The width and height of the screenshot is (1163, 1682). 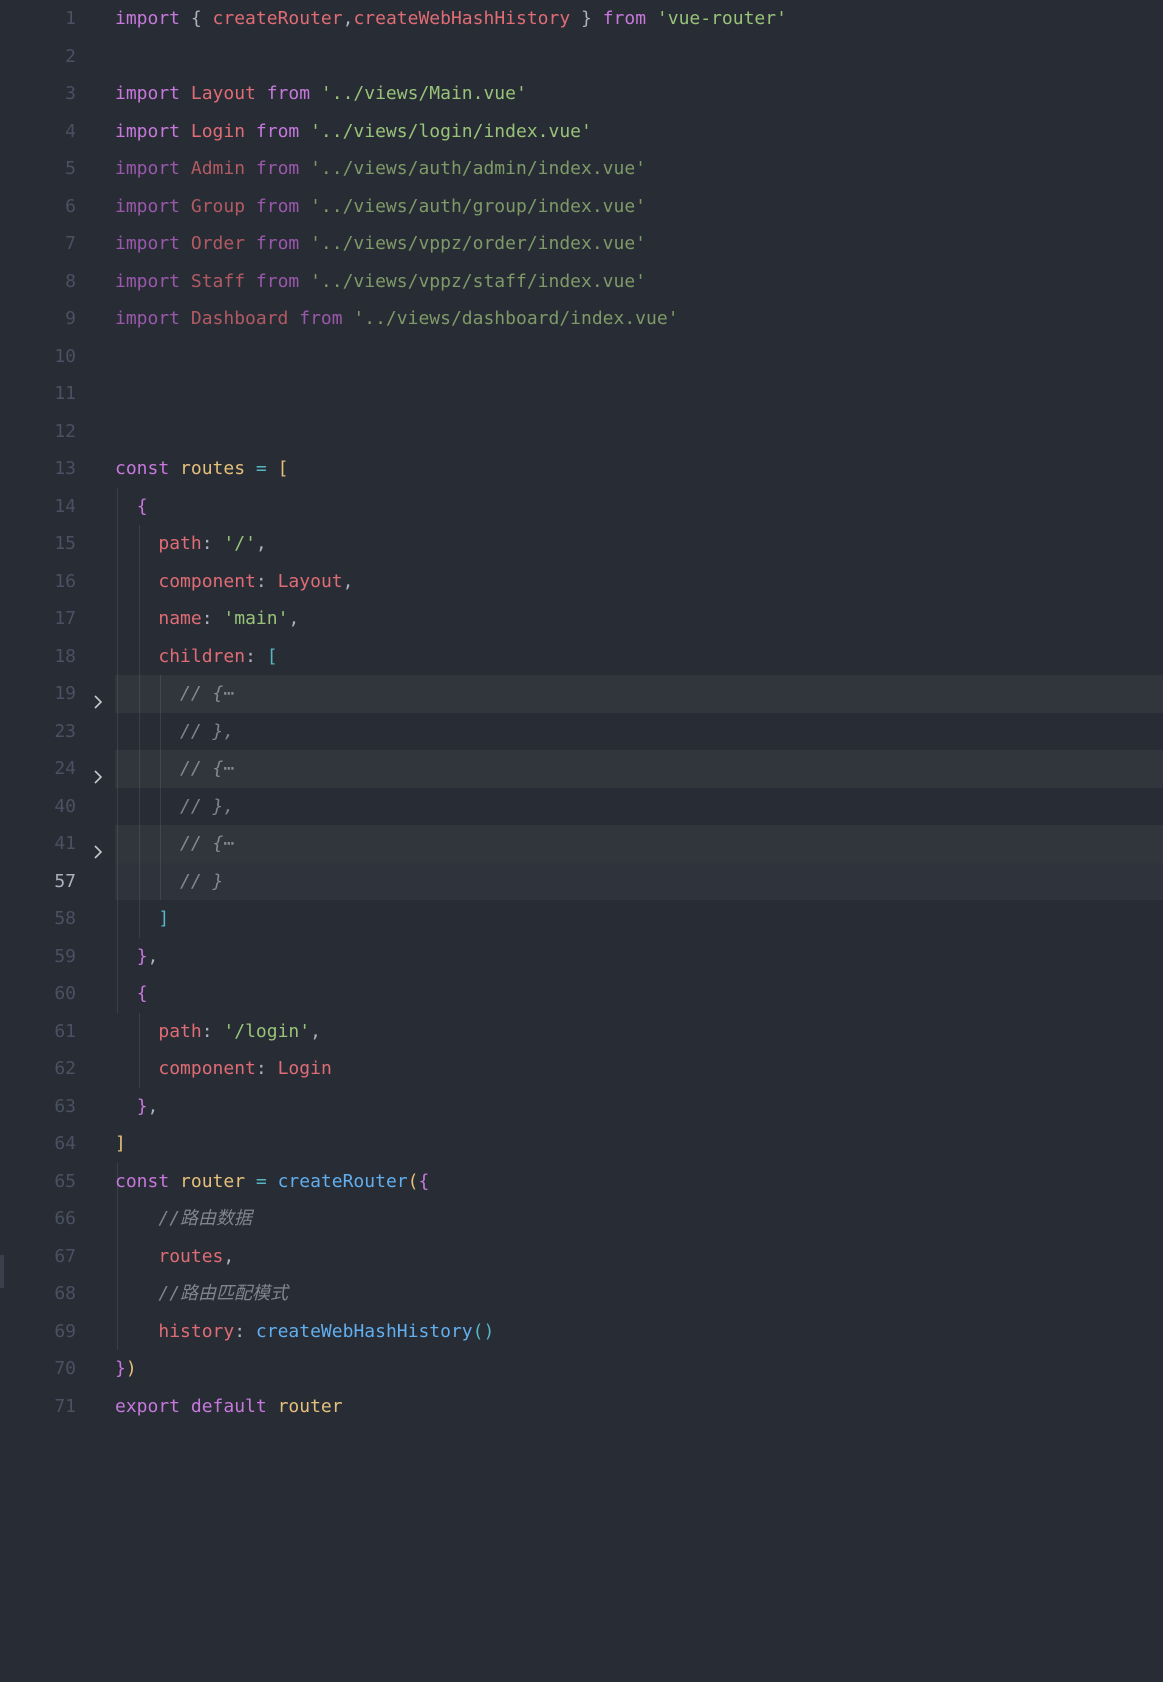 What do you see at coordinates (65, 1031) in the screenshot?
I see `line-number: 61` at bounding box center [65, 1031].